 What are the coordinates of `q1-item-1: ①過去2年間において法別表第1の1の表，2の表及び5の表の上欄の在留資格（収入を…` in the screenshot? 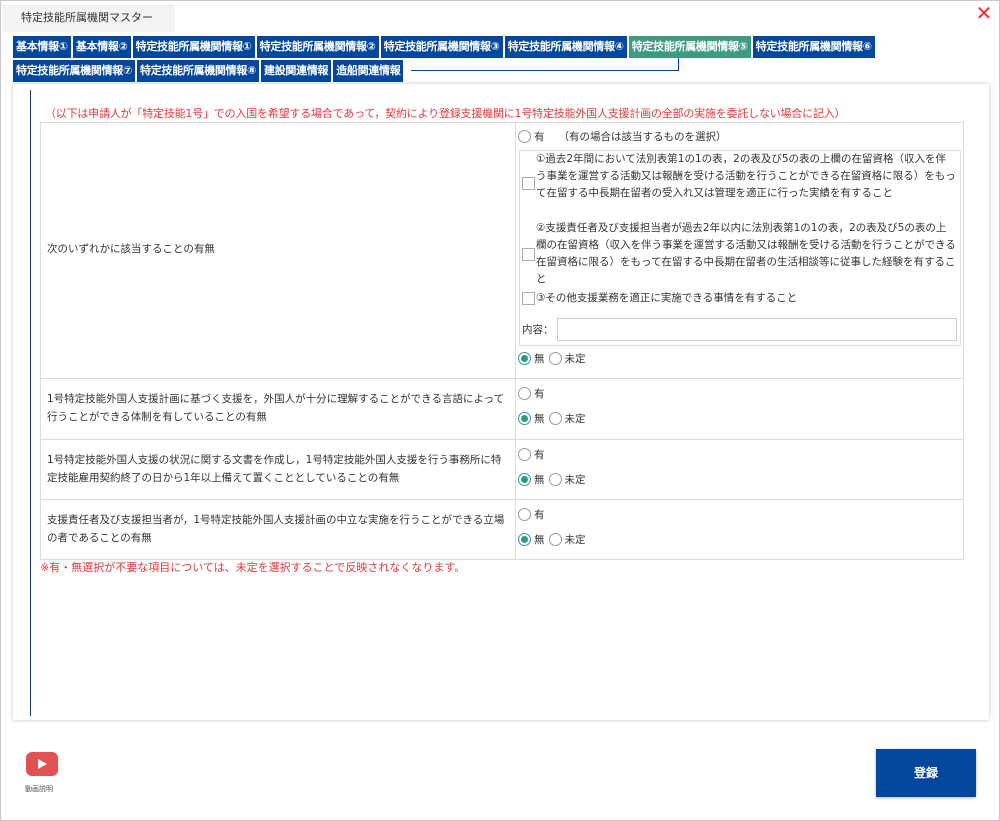 It's located at (738, 176).